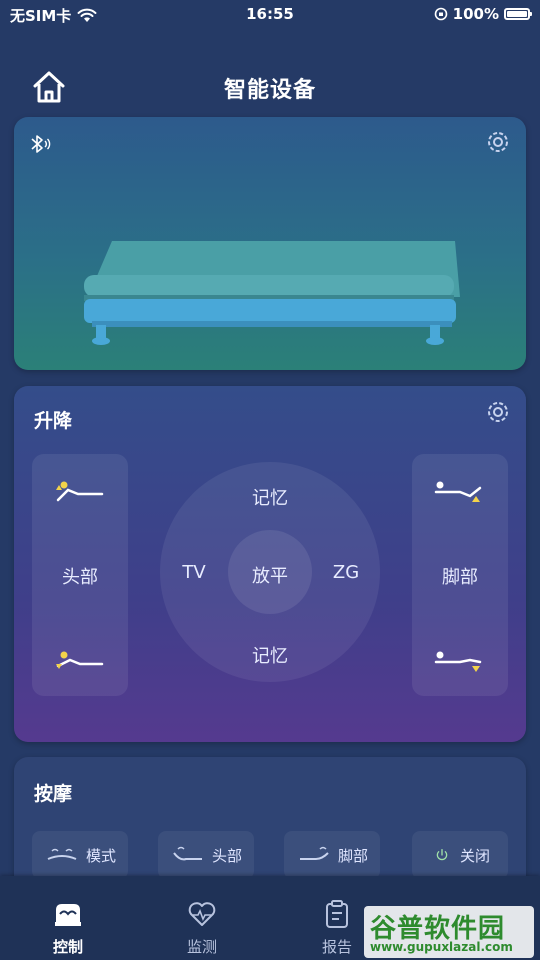 The height and width of the screenshot is (960, 540). I want to click on lift-dial: 记忆 记忆 TV ZG 放平, so click(270, 572).